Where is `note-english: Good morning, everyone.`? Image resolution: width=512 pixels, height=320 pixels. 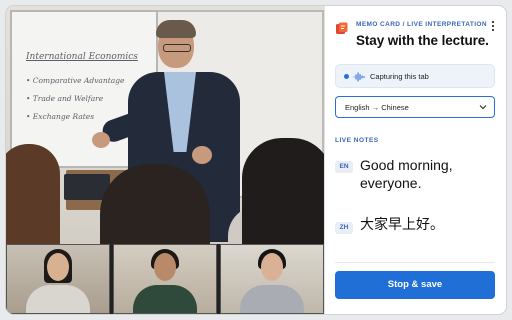 note-english: Good morning, everyone. is located at coordinates (406, 174).